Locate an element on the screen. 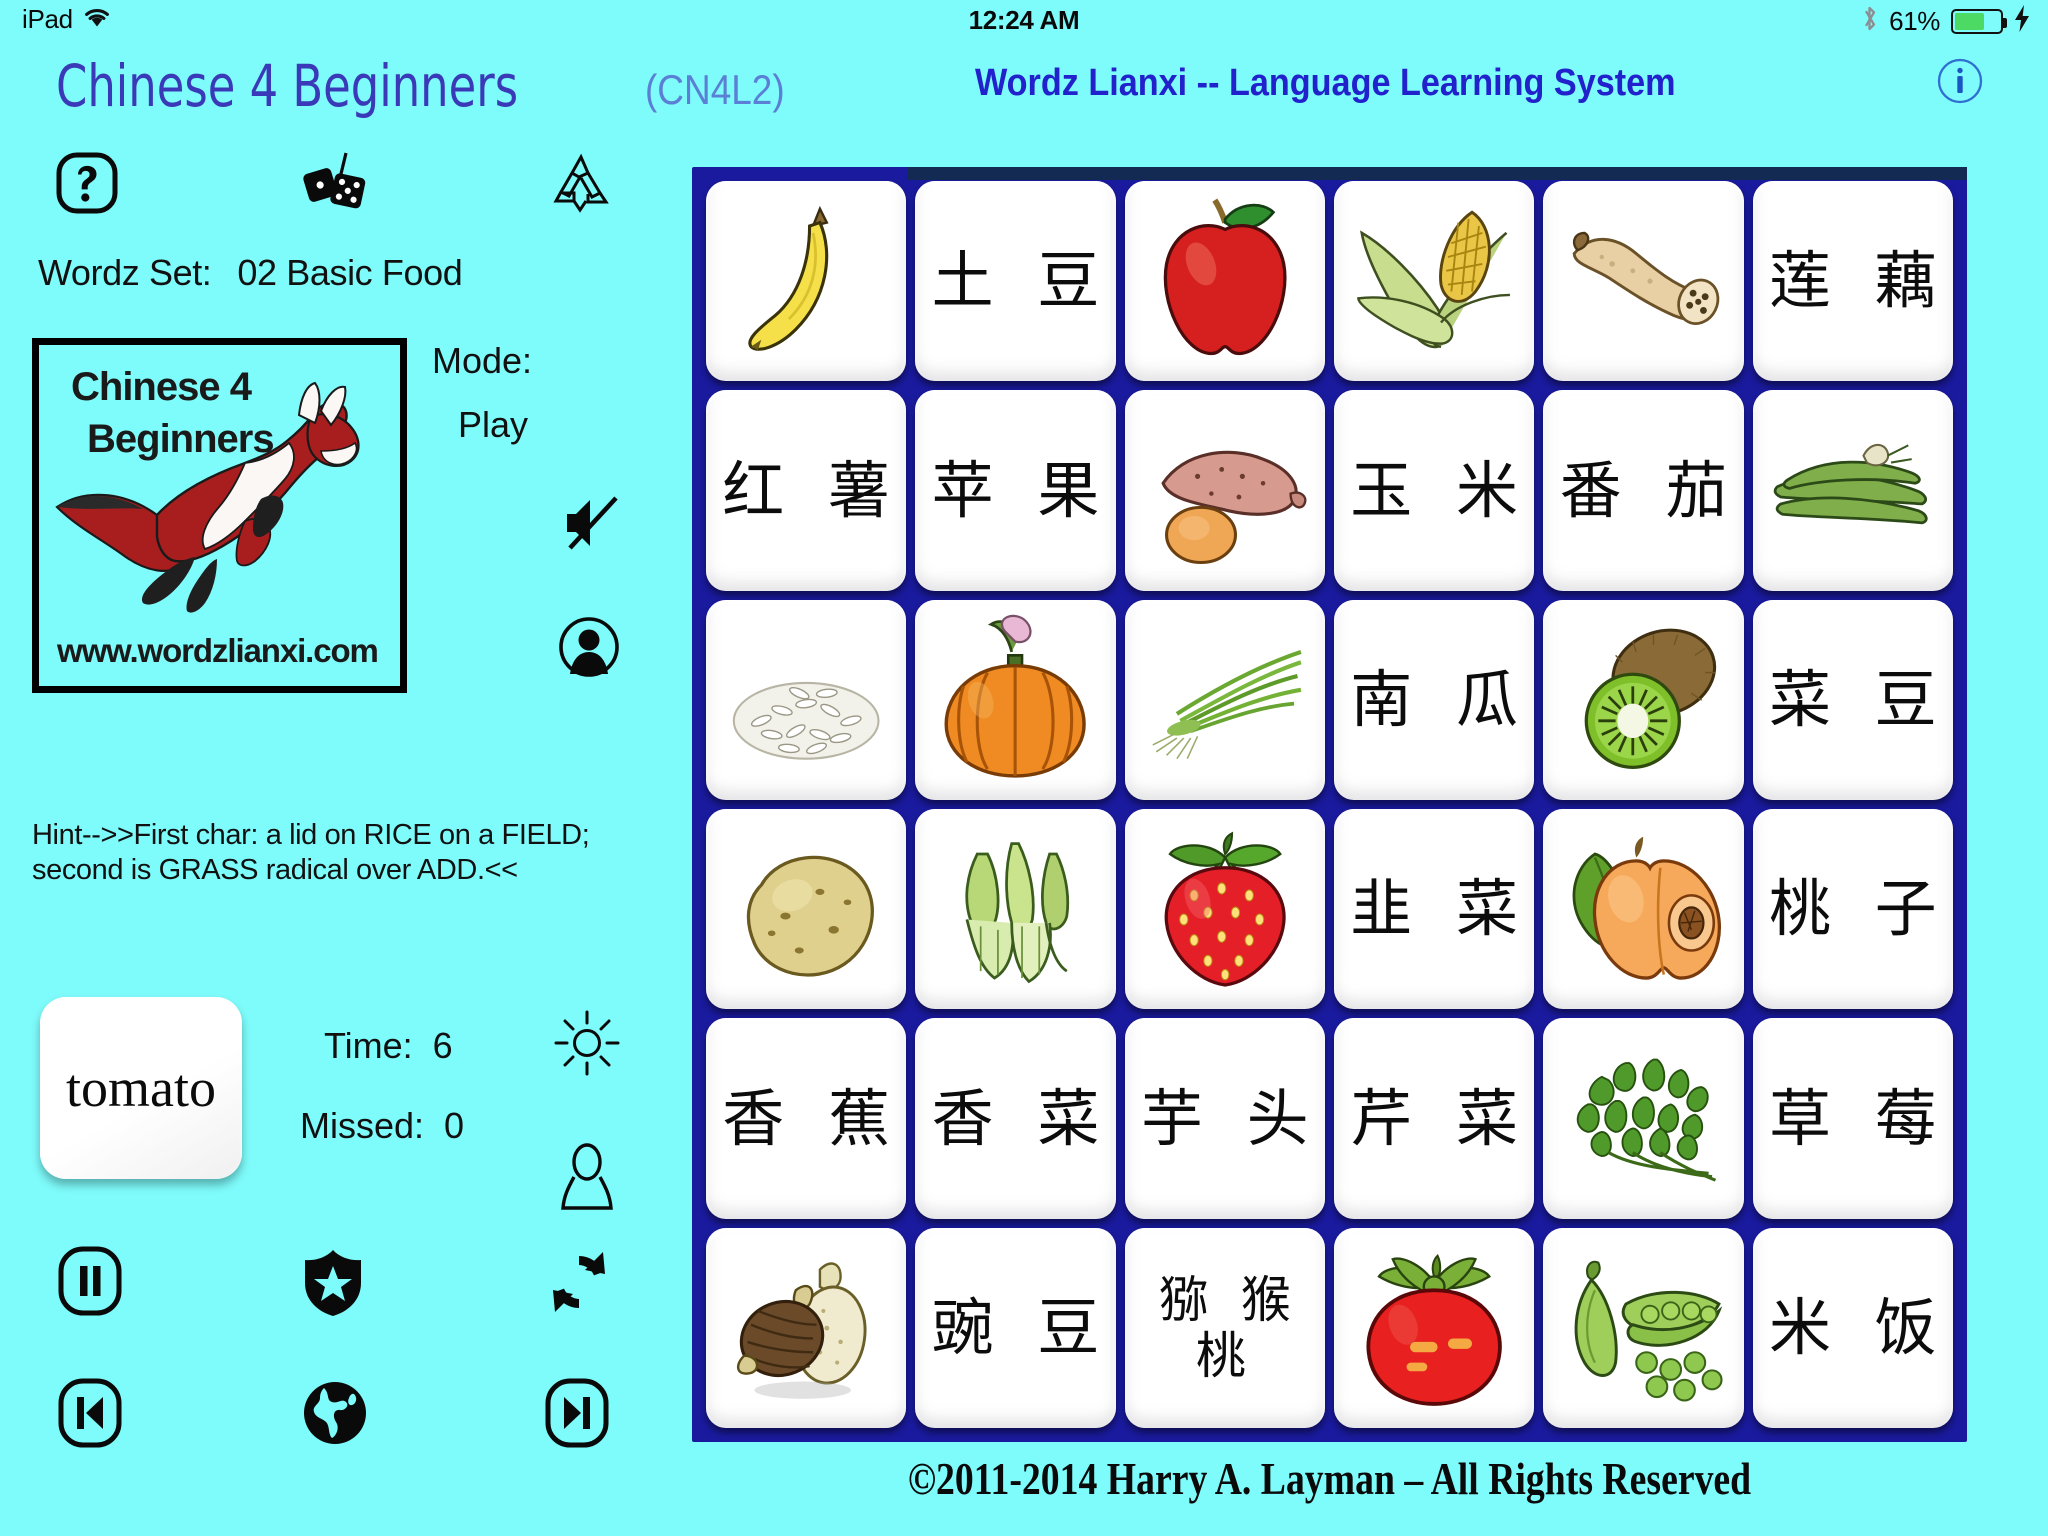  missed-stat: Missed: 0 is located at coordinates (382, 1126).